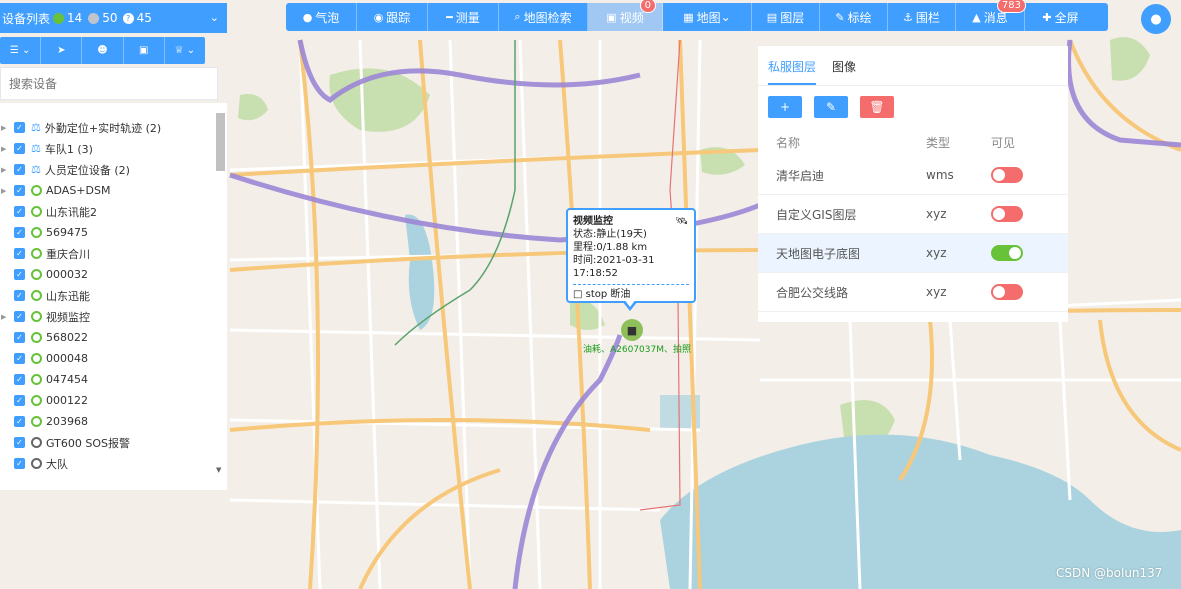 Image resolution: width=1181 pixels, height=589 pixels. I want to click on tree-item: ✓ 大队, so click(113, 463).